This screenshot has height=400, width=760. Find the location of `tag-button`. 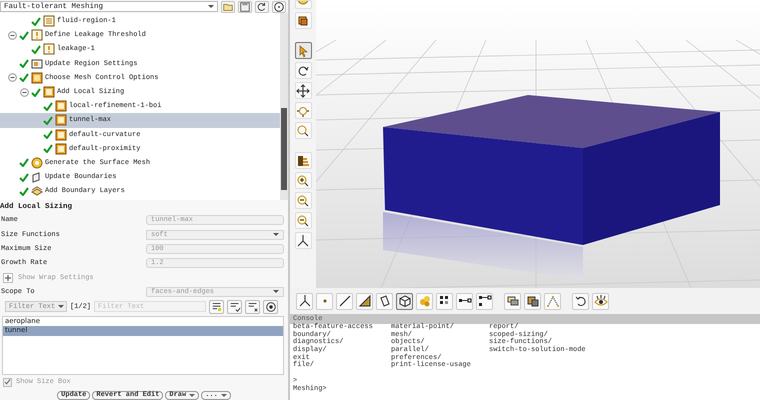

tag-button is located at coordinates (512, 301).